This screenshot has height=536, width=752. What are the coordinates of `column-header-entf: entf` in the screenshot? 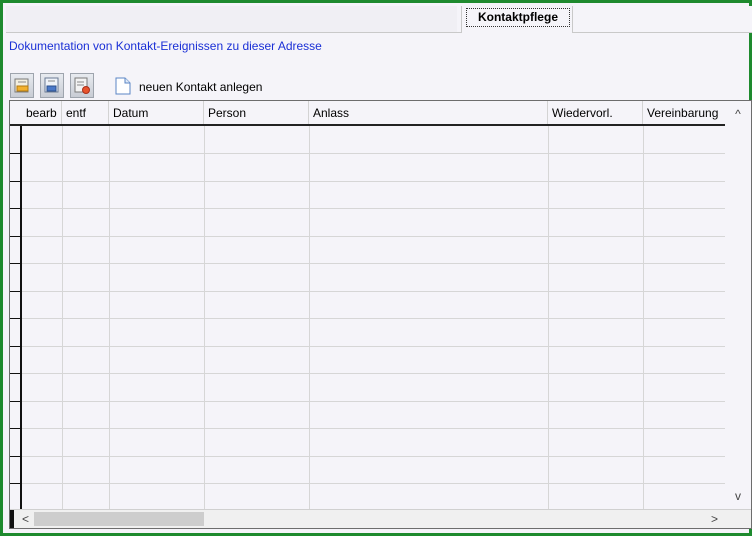 It's located at (85, 112).